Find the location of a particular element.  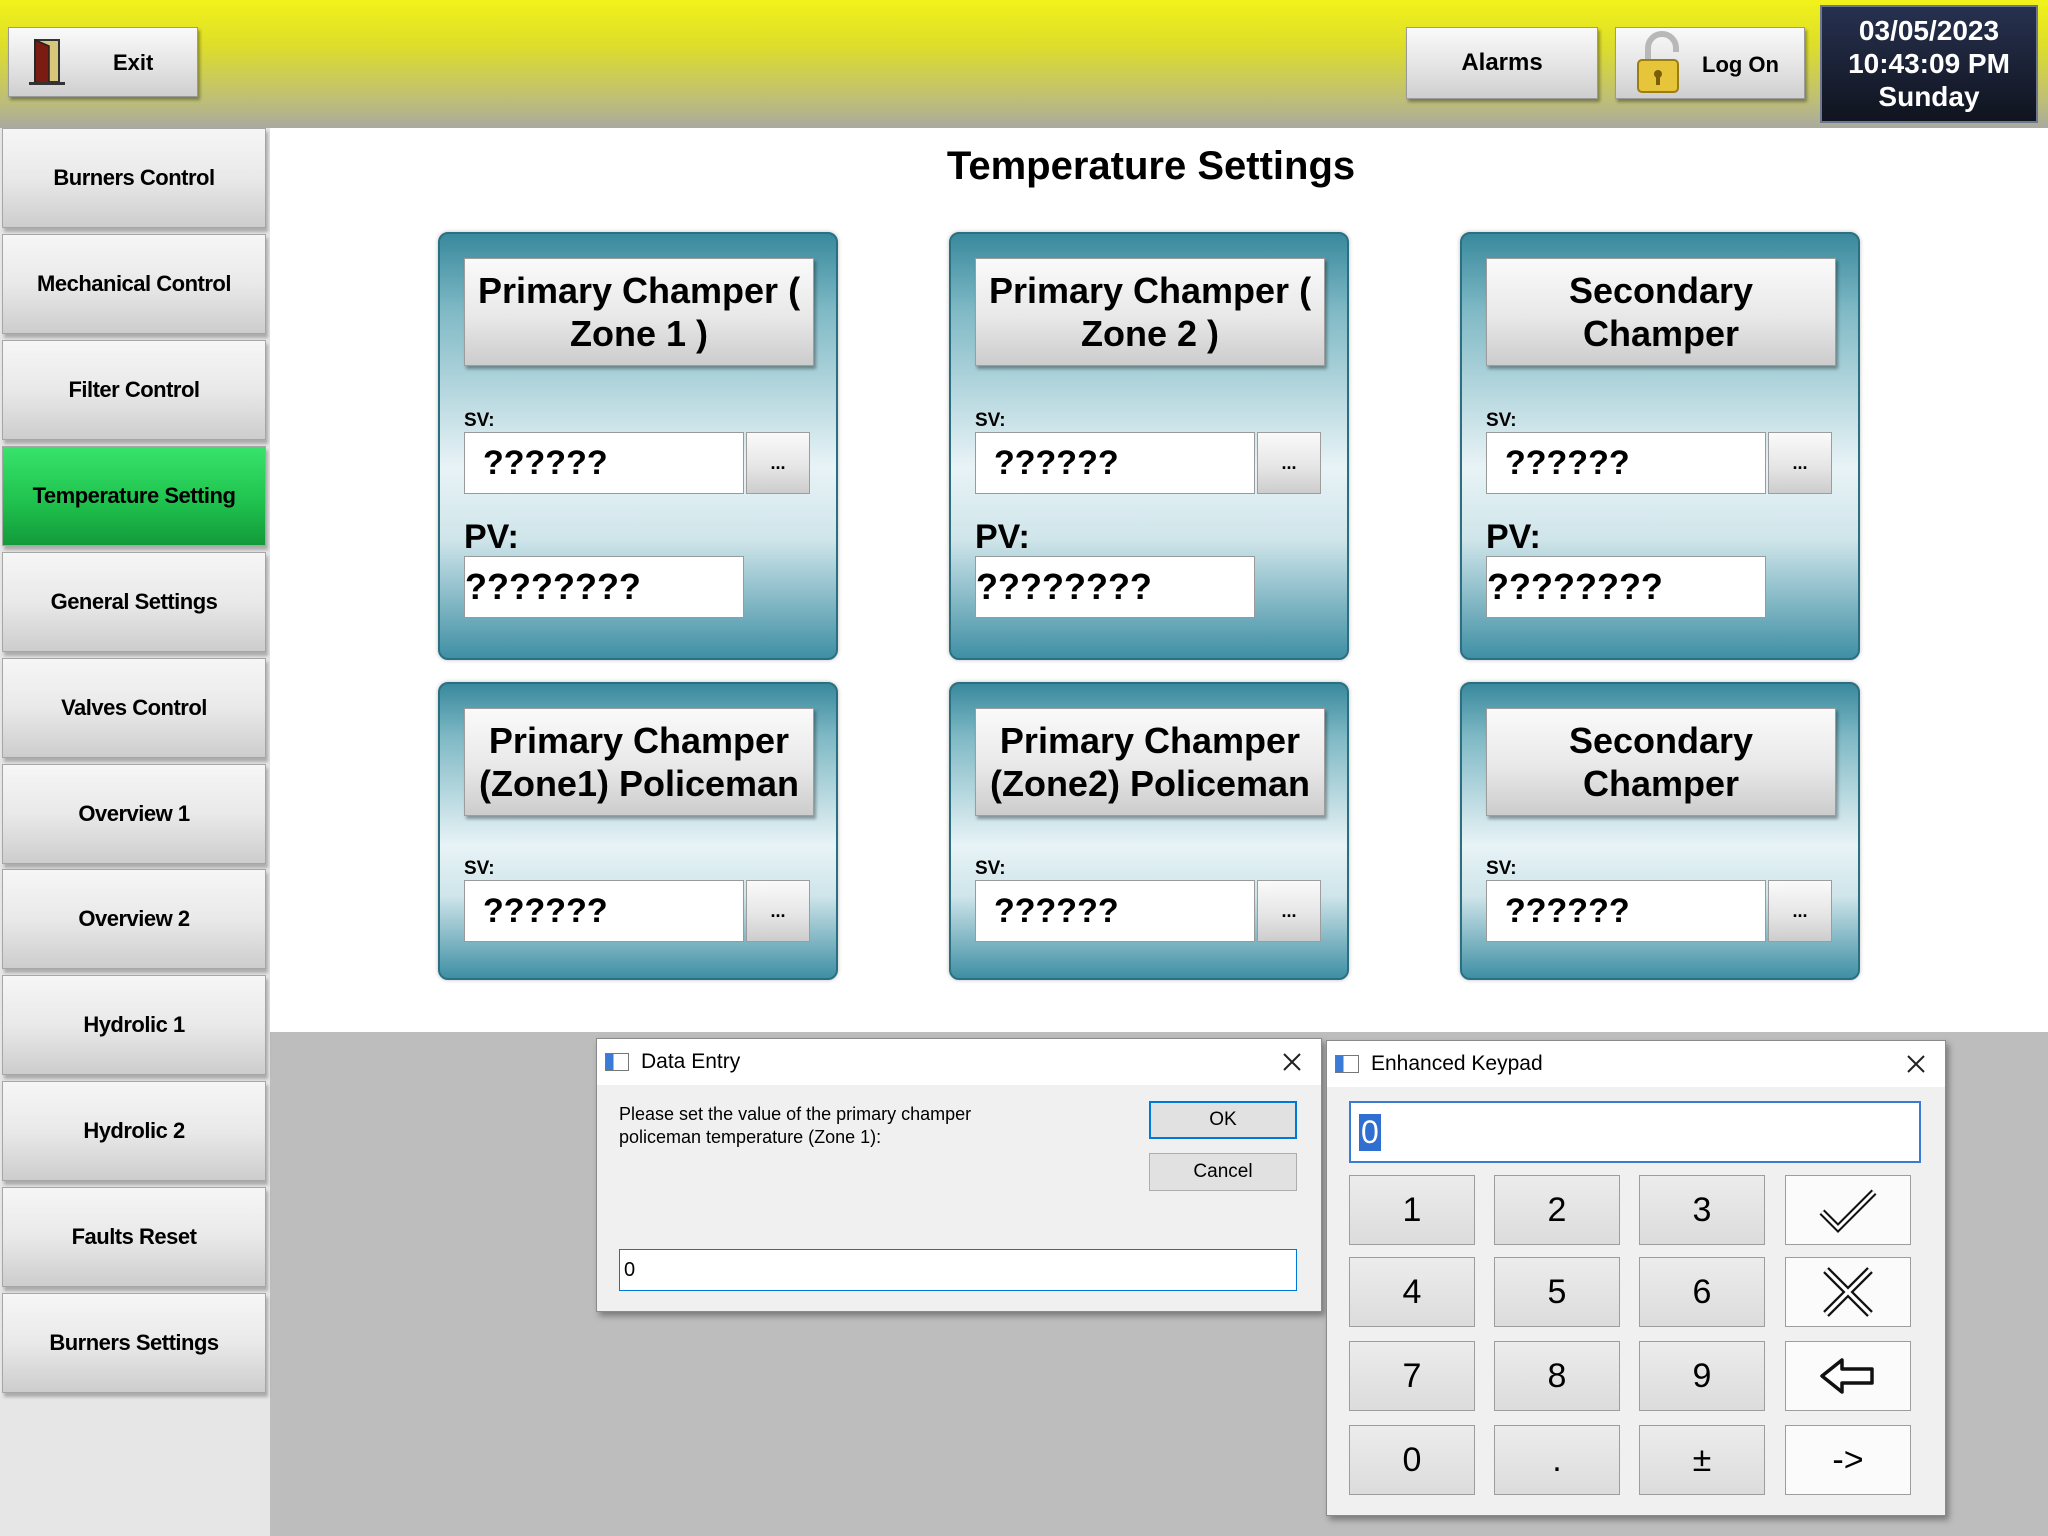

sidebar-item-label: Valves Control is located at coordinates (134, 707).